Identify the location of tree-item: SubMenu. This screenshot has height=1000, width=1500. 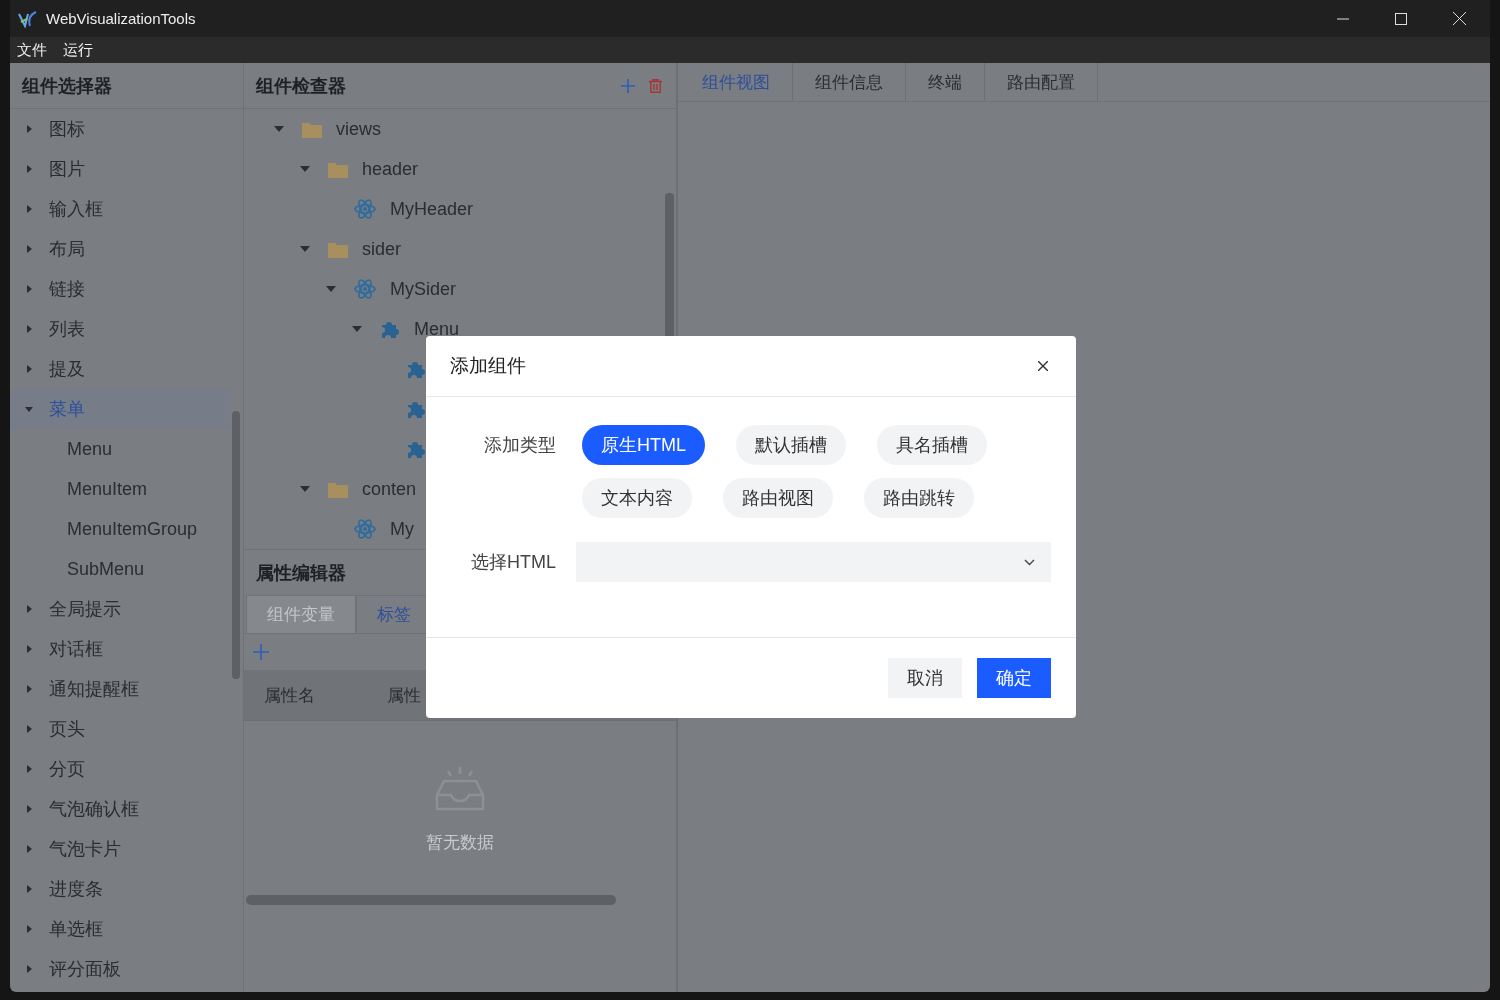
(120, 569).